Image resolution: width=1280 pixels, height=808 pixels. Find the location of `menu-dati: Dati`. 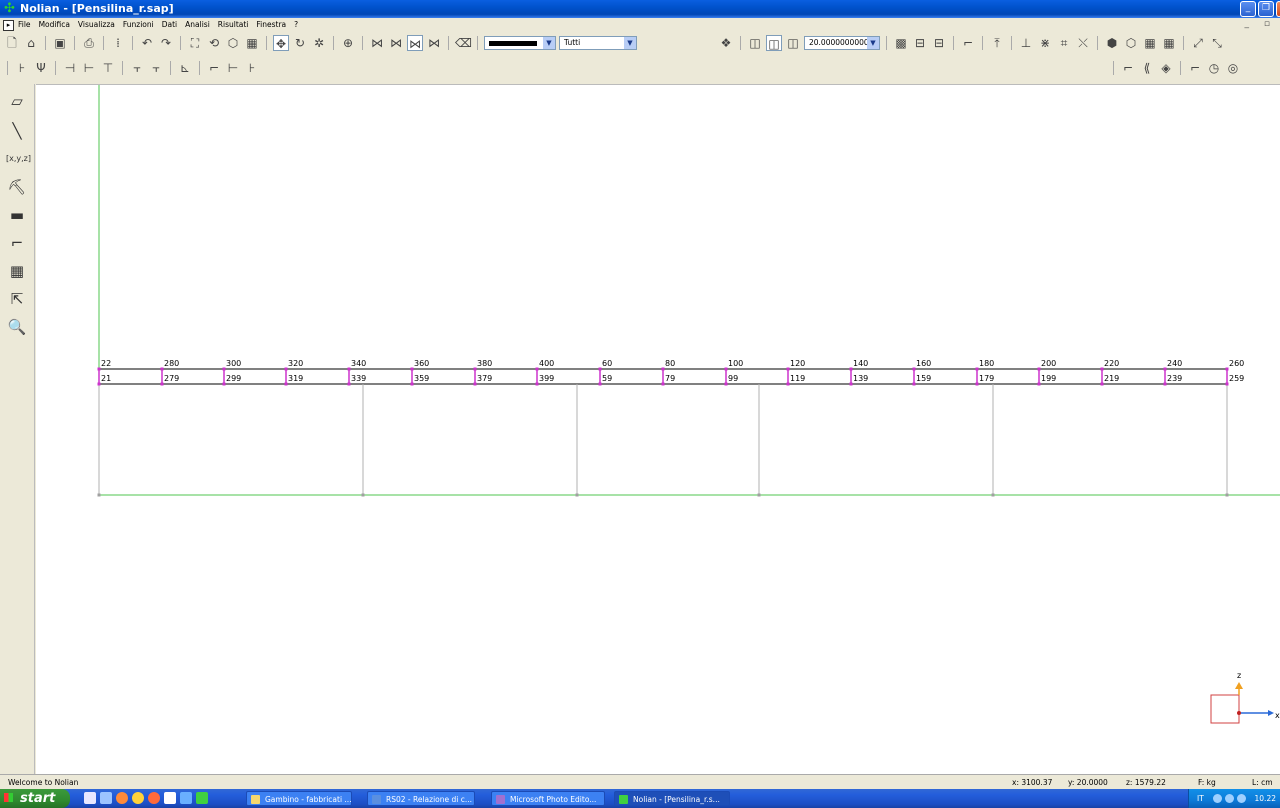

menu-dati: Dati is located at coordinates (169, 24).